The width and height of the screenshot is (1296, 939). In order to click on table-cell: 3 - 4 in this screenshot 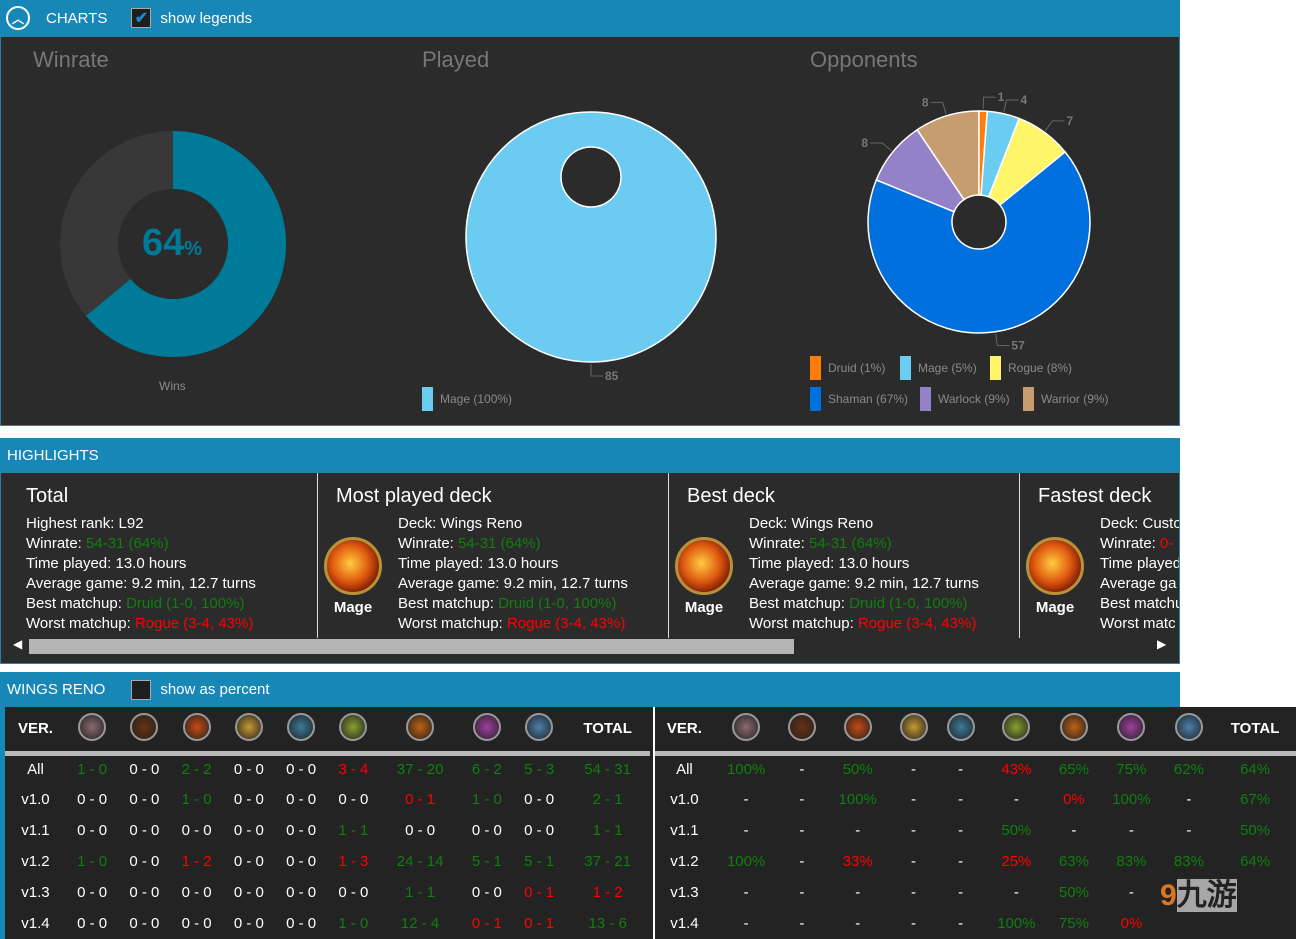, I will do `click(353, 770)`.